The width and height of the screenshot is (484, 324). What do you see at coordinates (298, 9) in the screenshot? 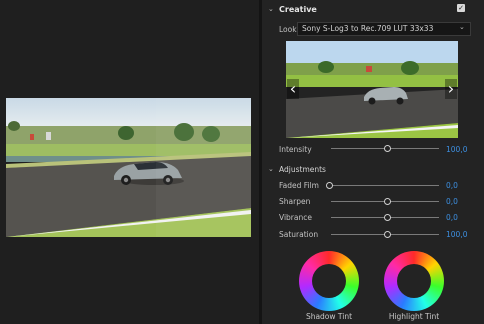
I see `creative-section-title: Creative` at bounding box center [298, 9].